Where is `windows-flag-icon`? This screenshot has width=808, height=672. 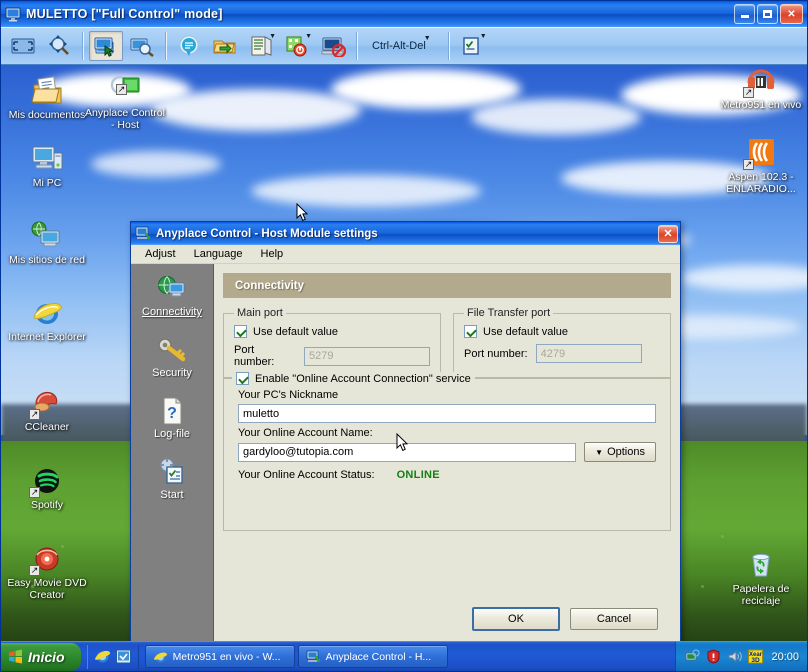
windows-flag-icon is located at coordinates (15, 656).